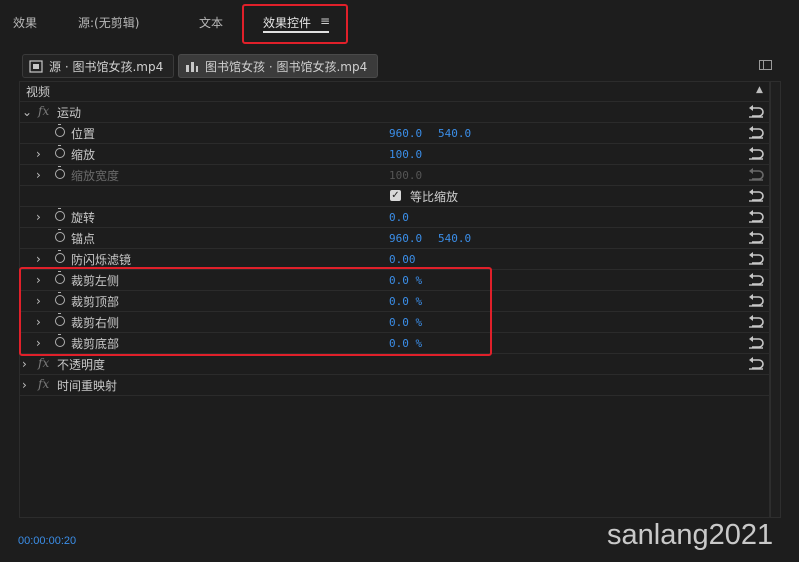 Image resolution: width=799 pixels, height=562 pixels. I want to click on property-row: › 旋转 0.0, so click(395, 217).